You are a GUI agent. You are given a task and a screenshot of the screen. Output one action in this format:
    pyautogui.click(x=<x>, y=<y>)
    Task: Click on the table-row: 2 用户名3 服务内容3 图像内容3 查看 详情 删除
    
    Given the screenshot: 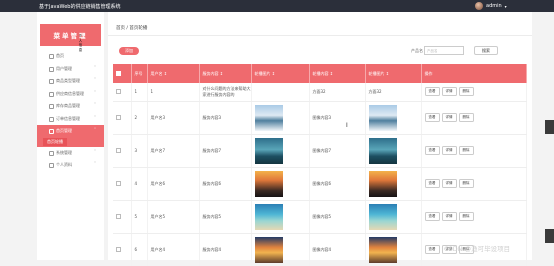 What is the action you would take?
    pyautogui.click(x=320, y=118)
    